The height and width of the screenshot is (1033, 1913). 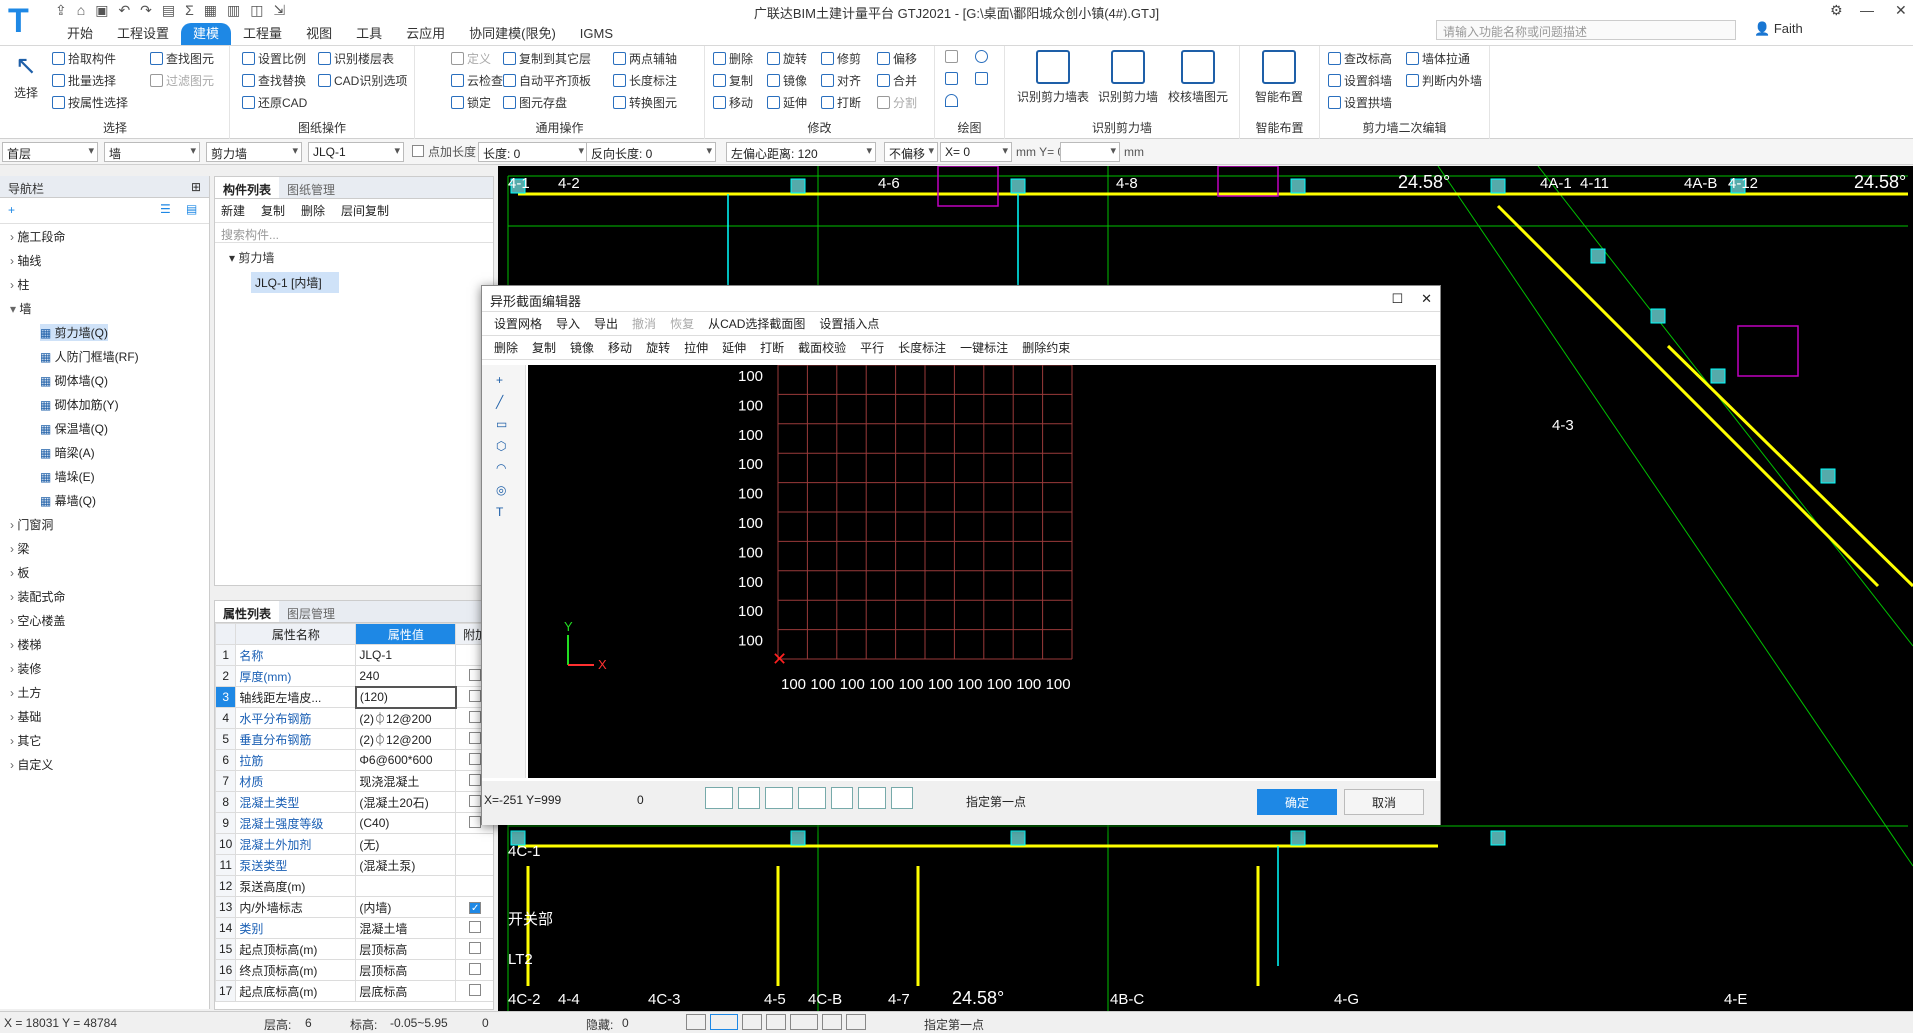 What do you see at coordinates (233, 210) in the screenshot?
I see `new-component-button: 新建` at bounding box center [233, 210].